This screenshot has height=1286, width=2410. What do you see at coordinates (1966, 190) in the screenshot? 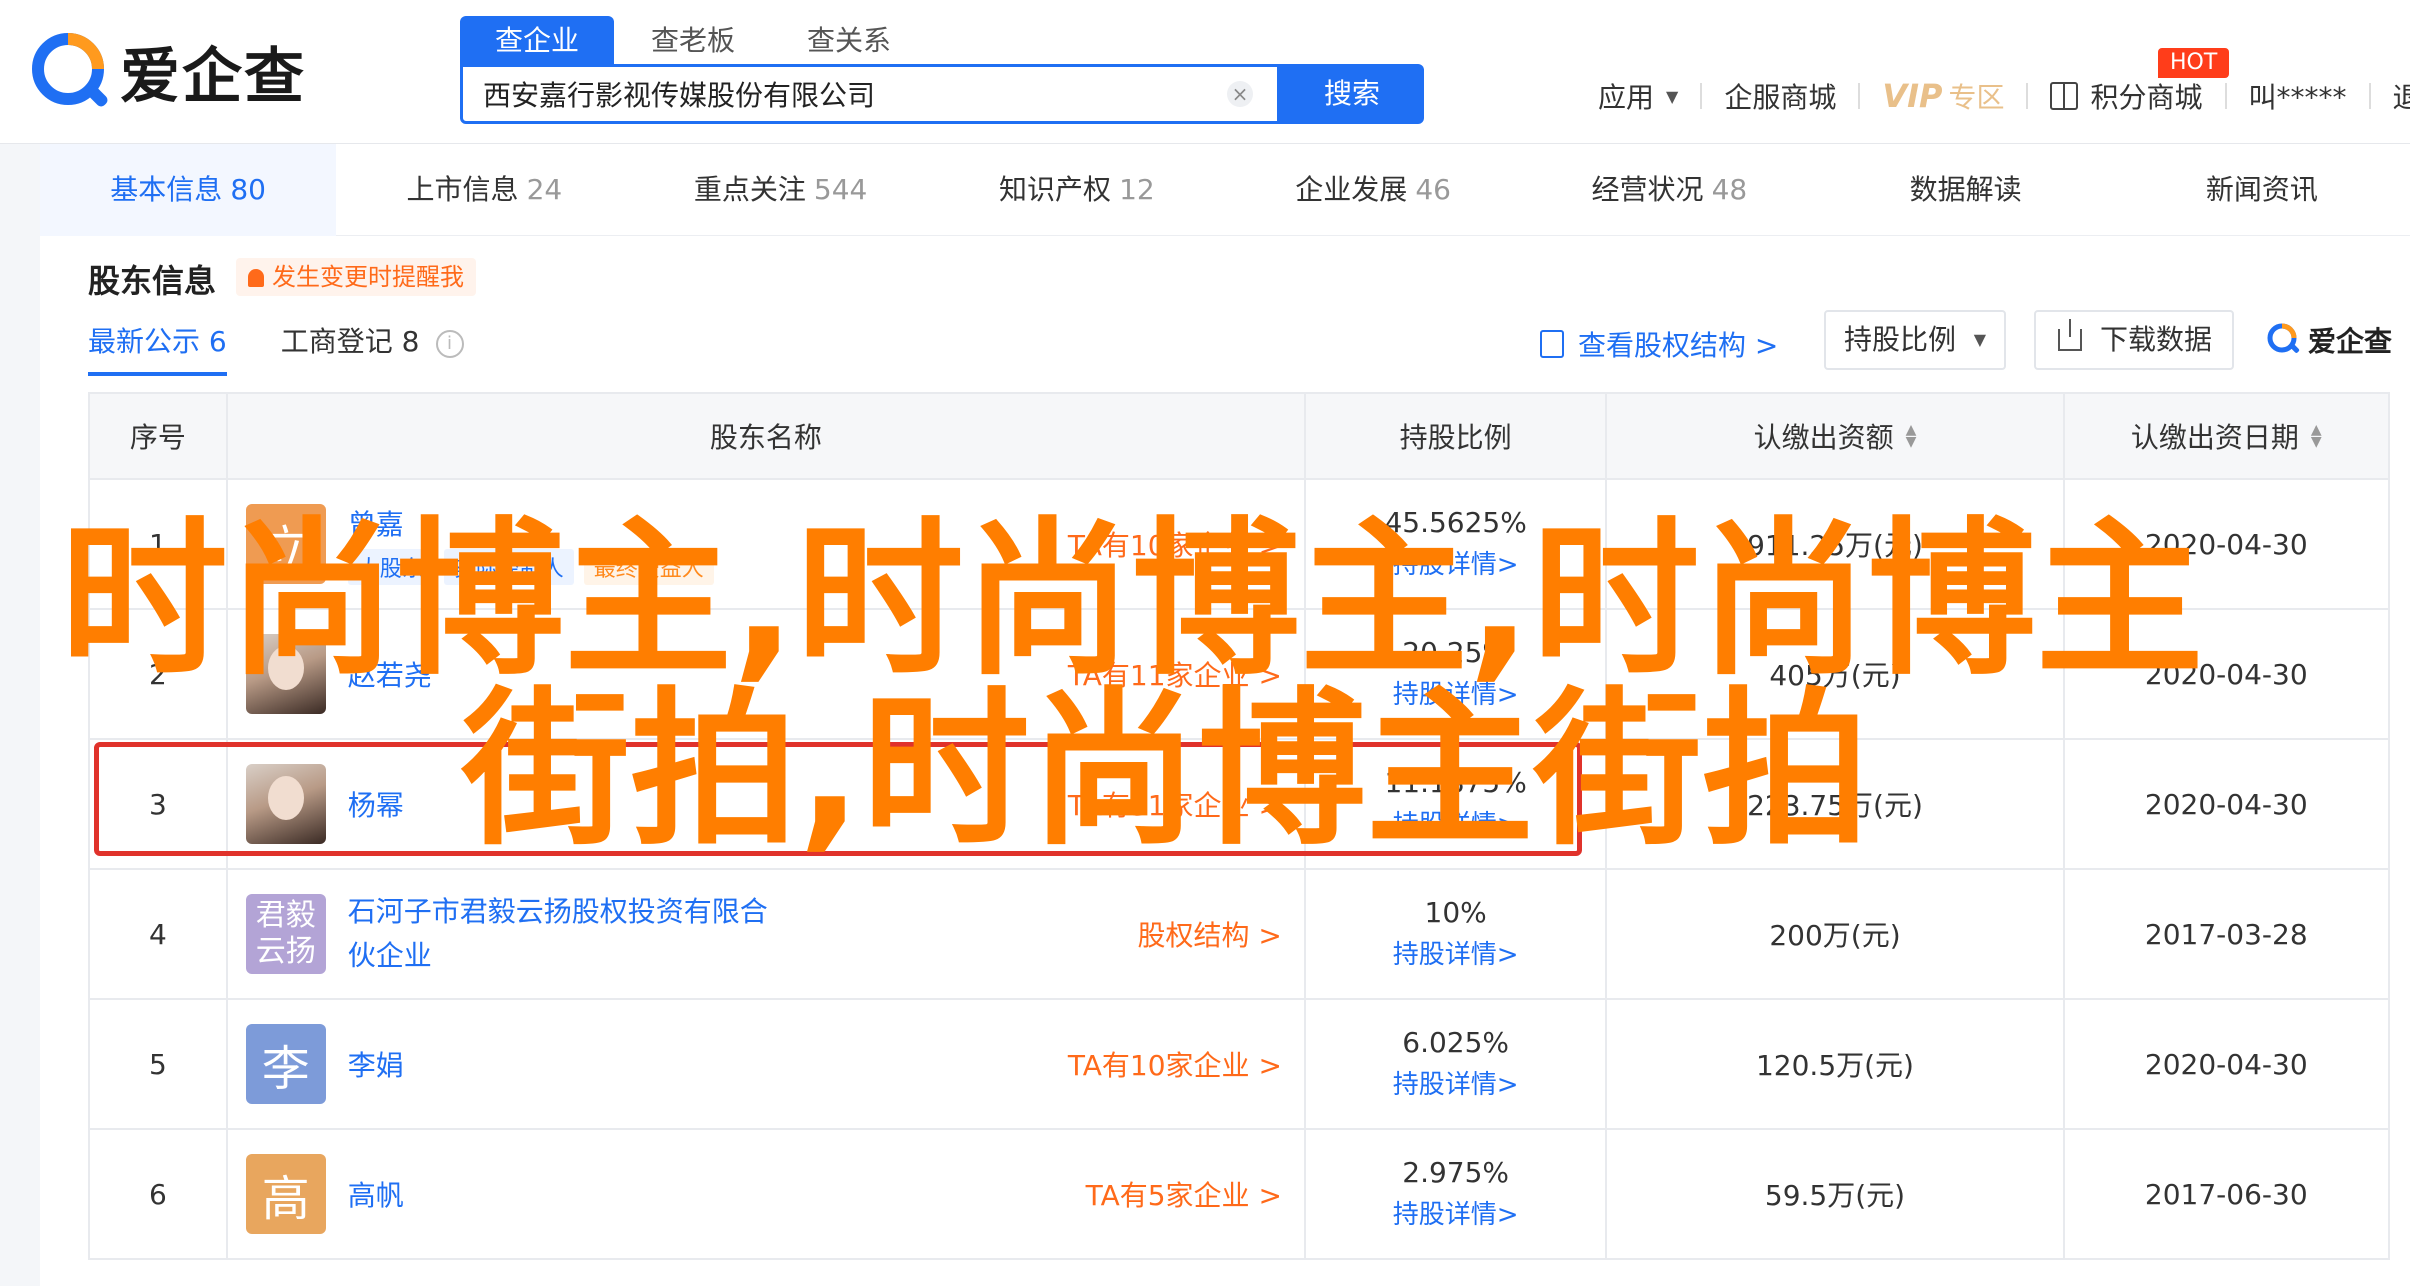
I see `tab-data-insight: 数据解读` at bounding box center [1966, 190].